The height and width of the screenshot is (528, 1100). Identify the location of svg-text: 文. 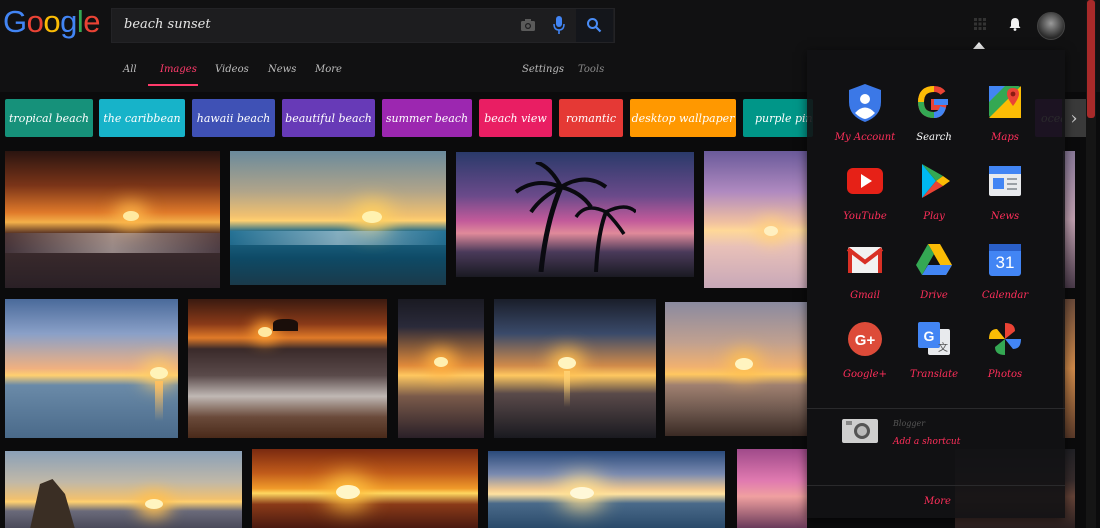
(943, 347).